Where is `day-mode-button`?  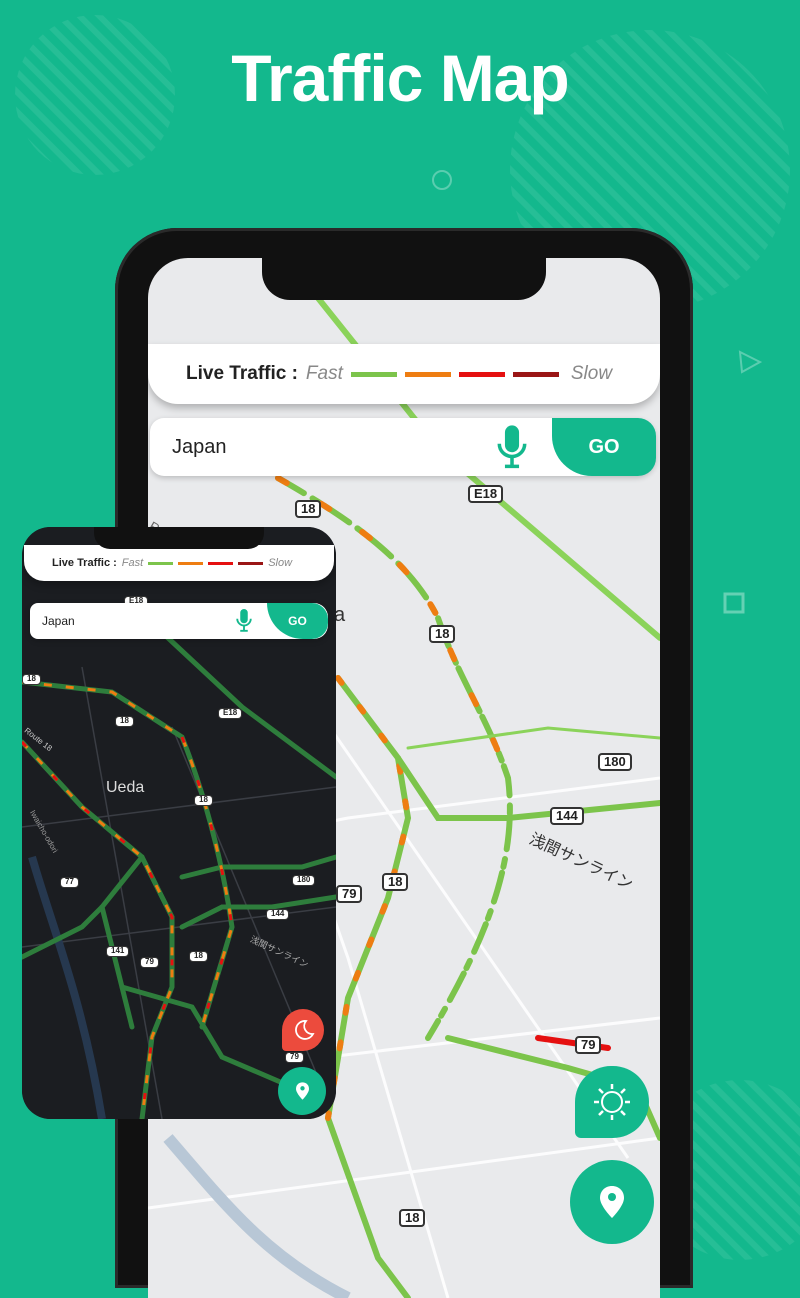 day-mode-button is located at coordinates (612, 1102).